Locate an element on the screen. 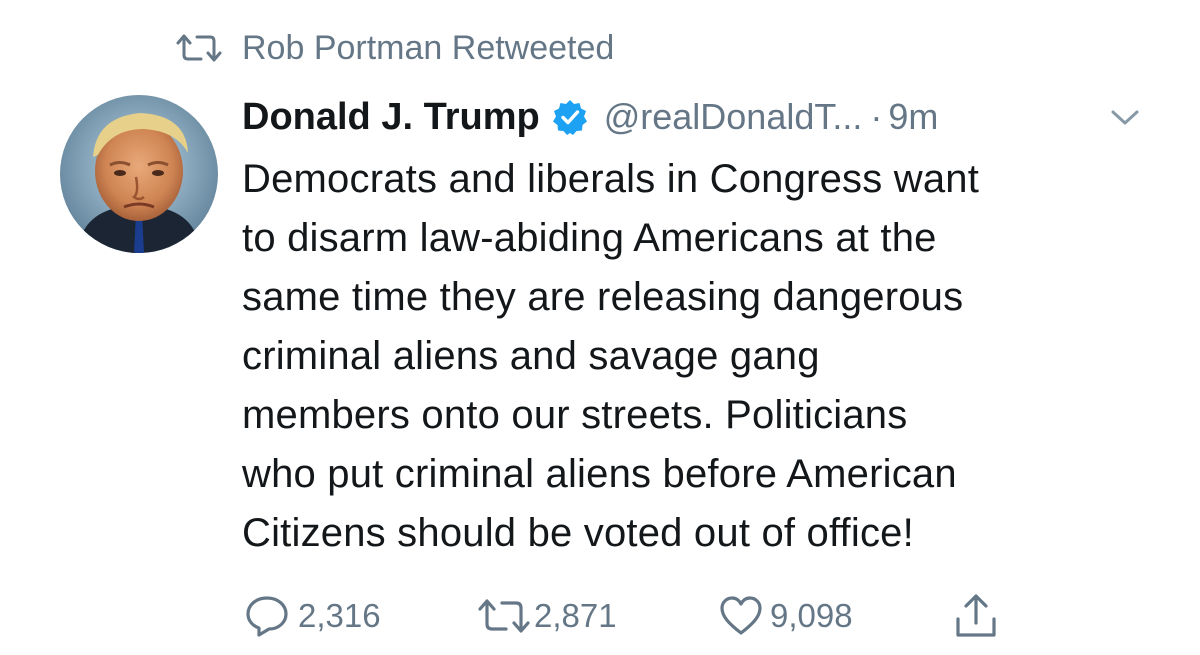 This screenshot has height=655, width=1200. like-count: 9,098 is located at coordinates (811, 615).